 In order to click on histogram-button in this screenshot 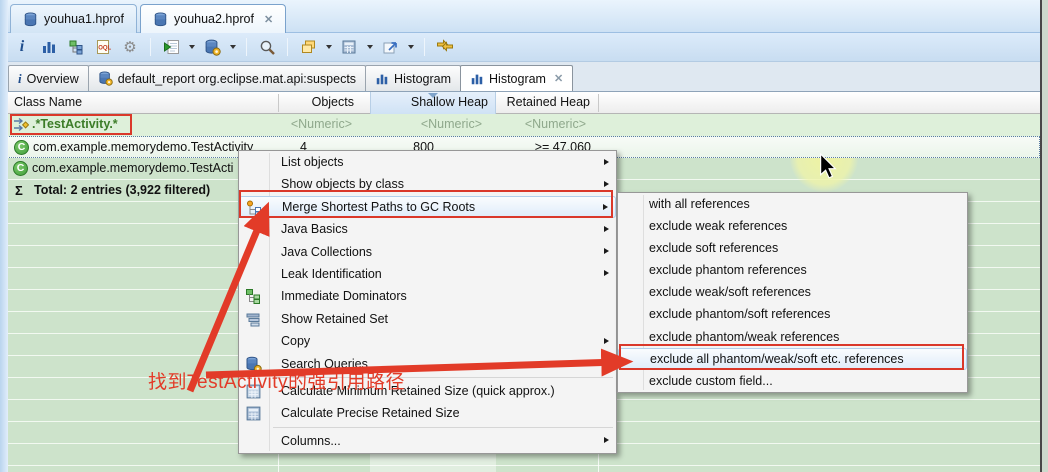, I will do `click(49, 47)`.